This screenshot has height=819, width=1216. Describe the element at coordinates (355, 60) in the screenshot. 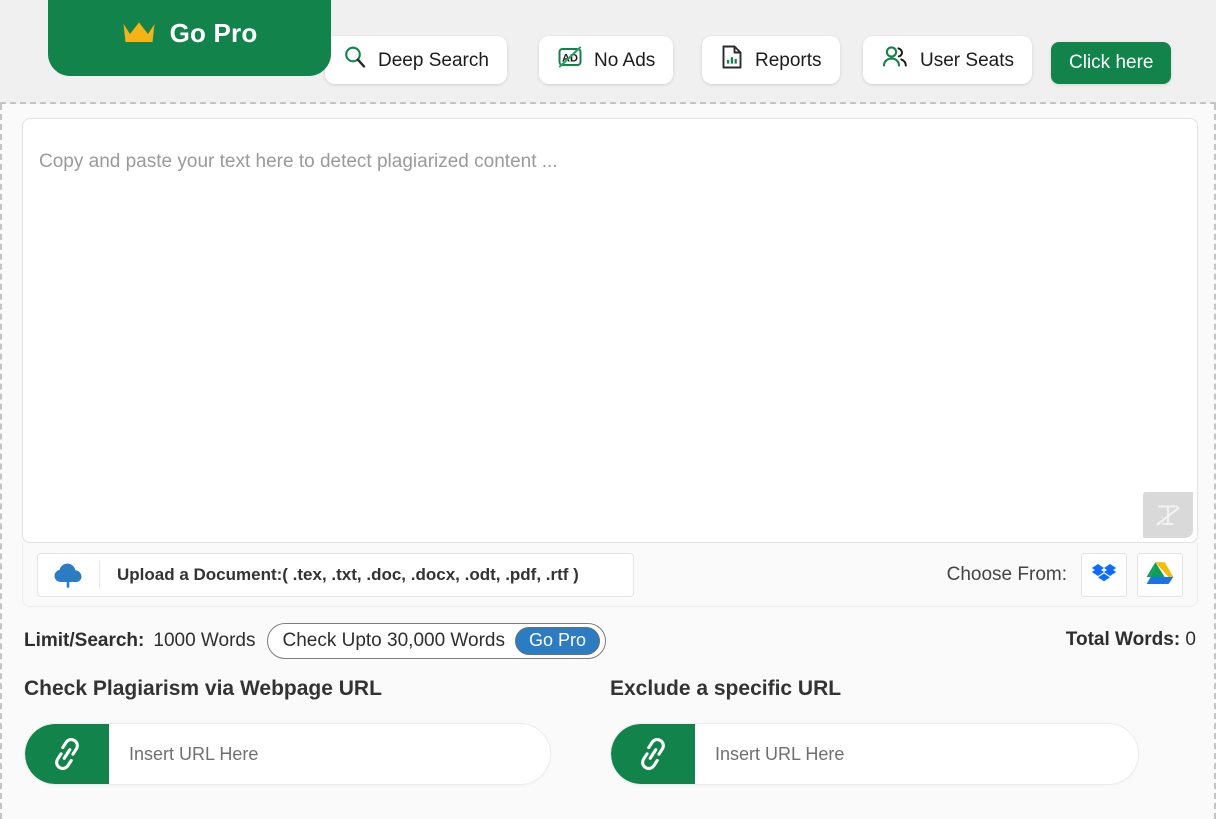

I see `search-icon` at that location.